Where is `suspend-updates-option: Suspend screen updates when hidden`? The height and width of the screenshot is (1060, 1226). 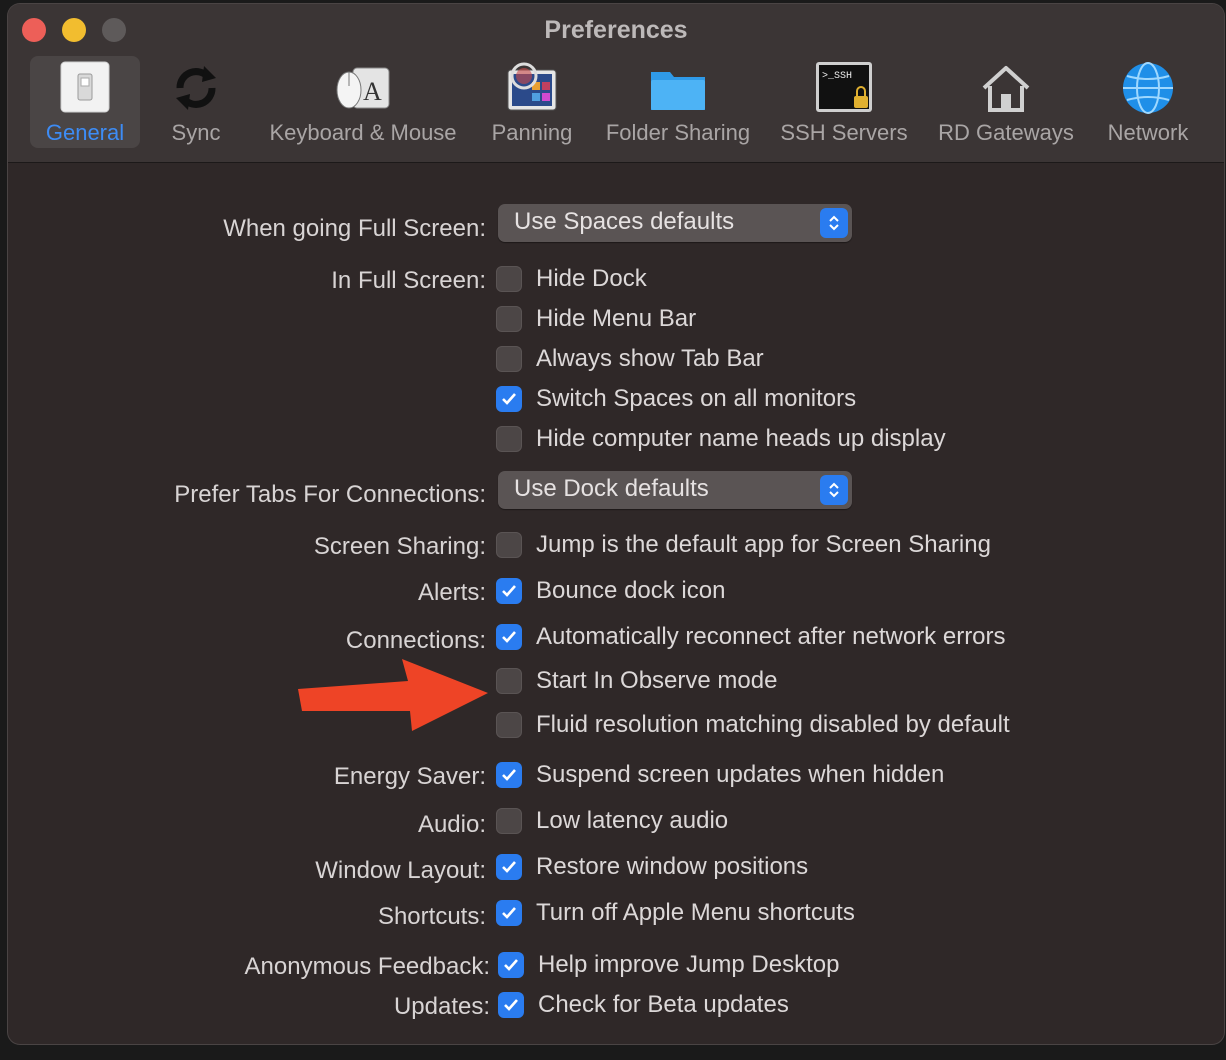
suspend-updates-option: Suspend screen updates when hidden is located at coordinates (720, 775).